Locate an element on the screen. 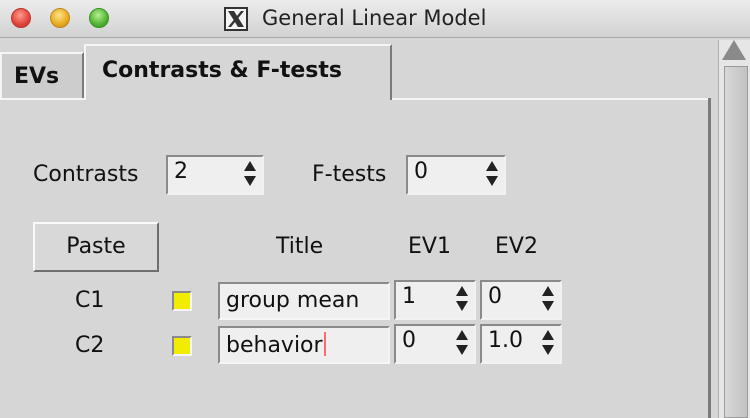  contrast-title-text: behavior is located at coordinates (274, 345).